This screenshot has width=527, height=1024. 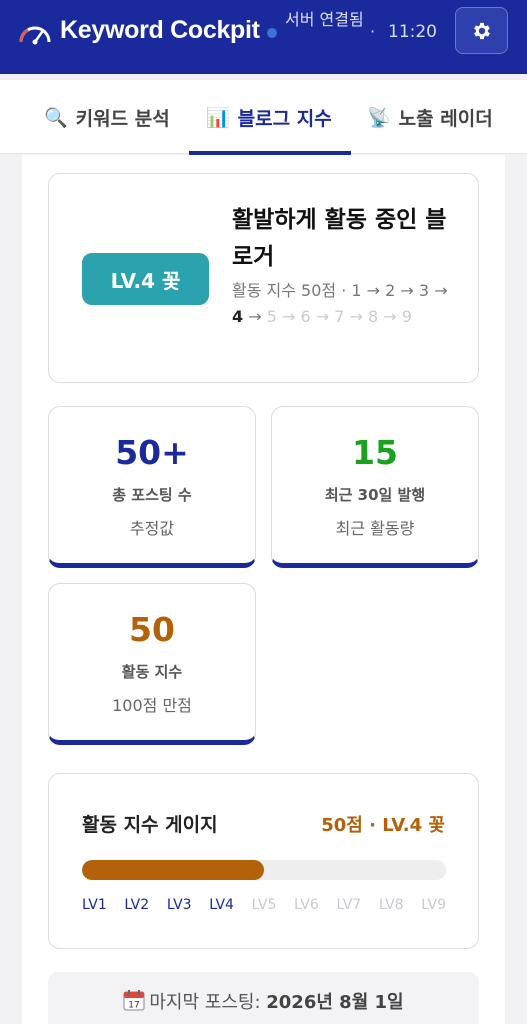 What do you see at coordinates (160, 30) in the screenshot?
I see `app-title: Keyword Cockpit` at bounding box center [160, 30].